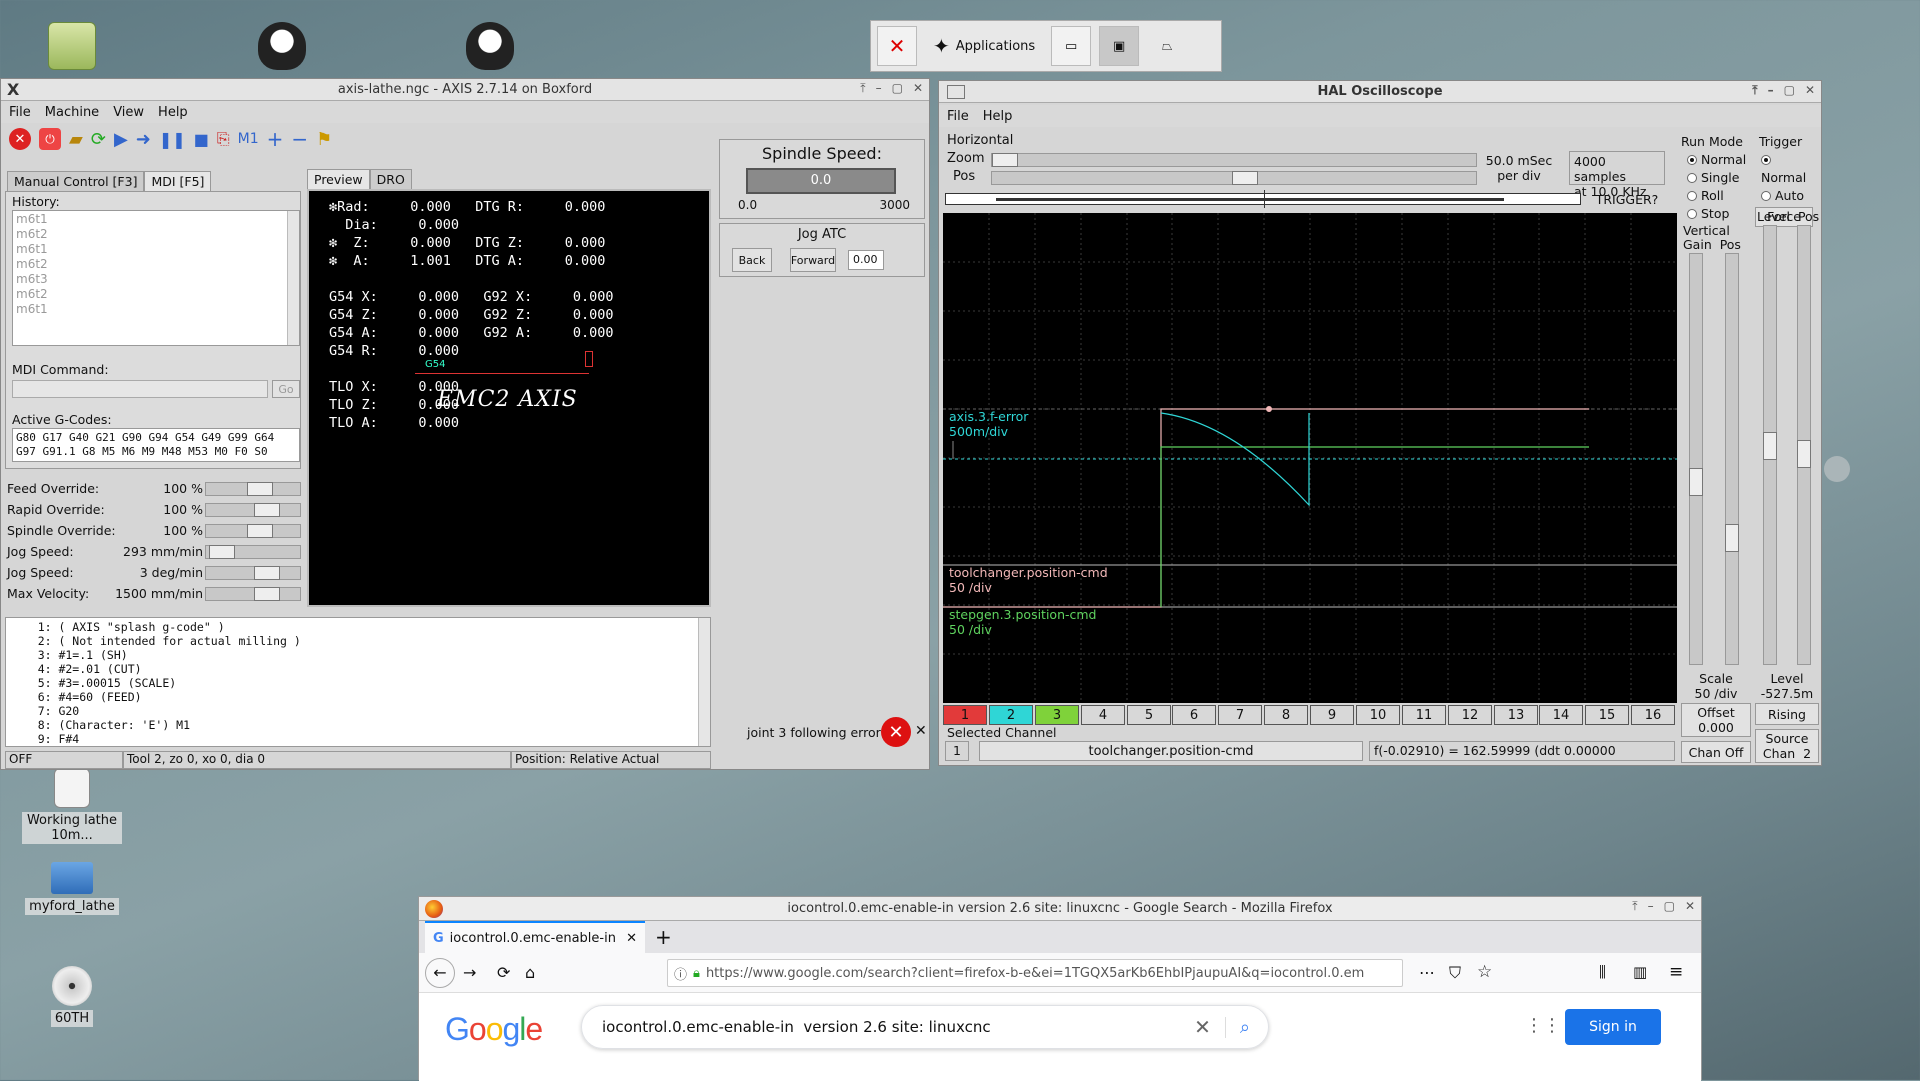  I want to click on clear-search-icon: ✕, so click(1202, 1027).